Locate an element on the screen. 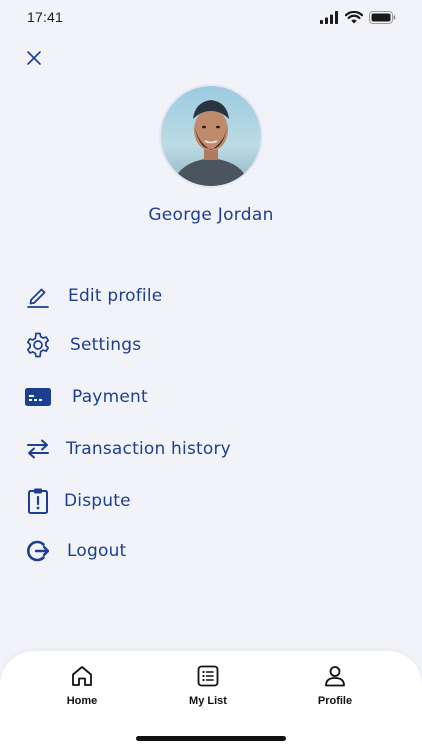 The width and height of the screenshot is (422, 750). arrows-swap-icon is located at coordinates (38, 449).